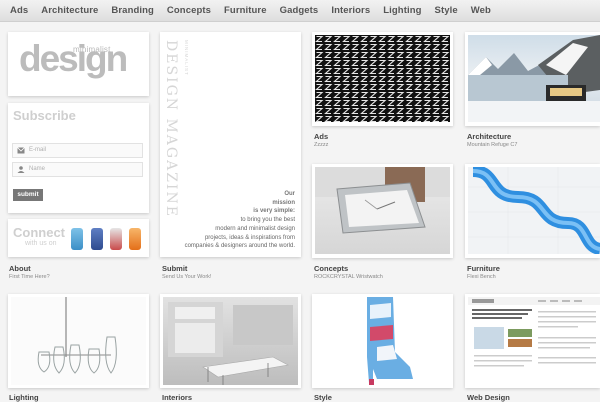 This screenshot has height=402, width=600. I want to click on twitter-icon, so click(77, 239).